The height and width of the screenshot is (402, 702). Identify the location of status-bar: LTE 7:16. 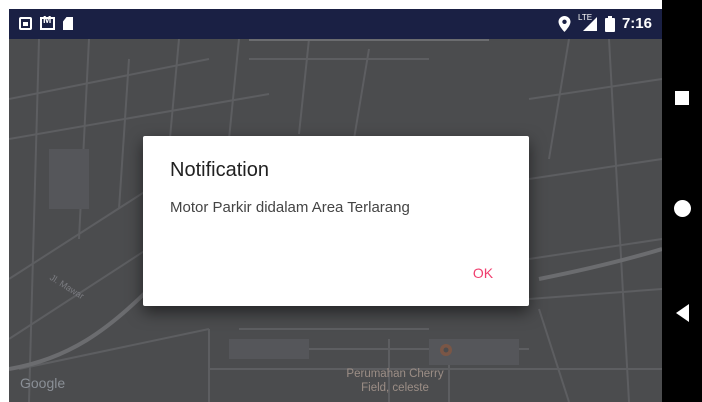
(335, 24).